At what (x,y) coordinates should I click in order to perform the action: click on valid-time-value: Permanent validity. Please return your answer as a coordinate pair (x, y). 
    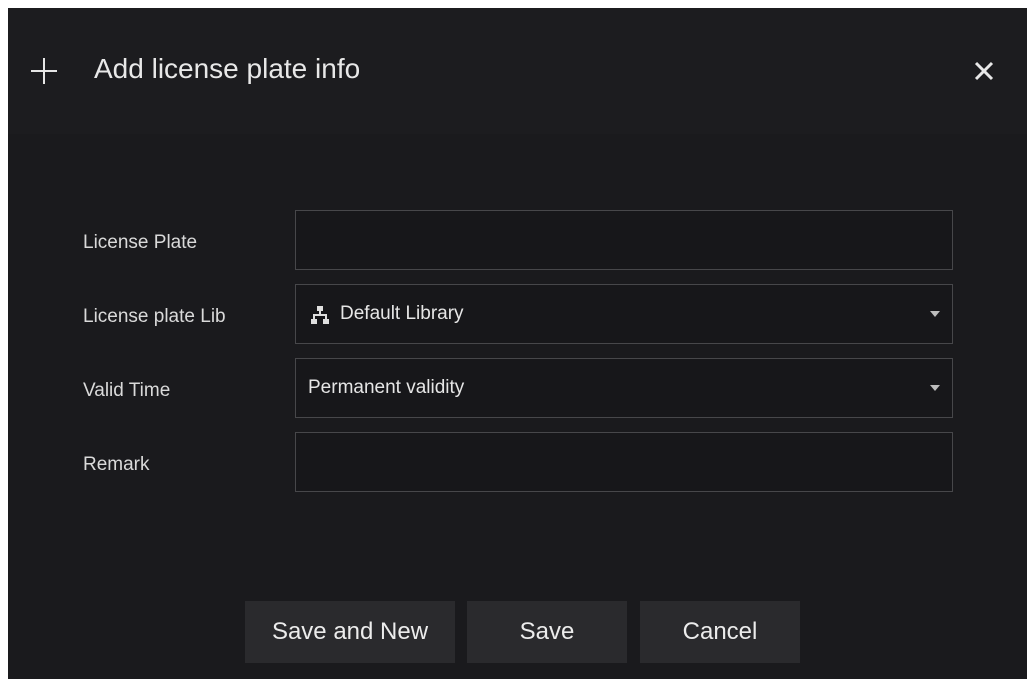
    Looking at the image, I should click on (386, 387).